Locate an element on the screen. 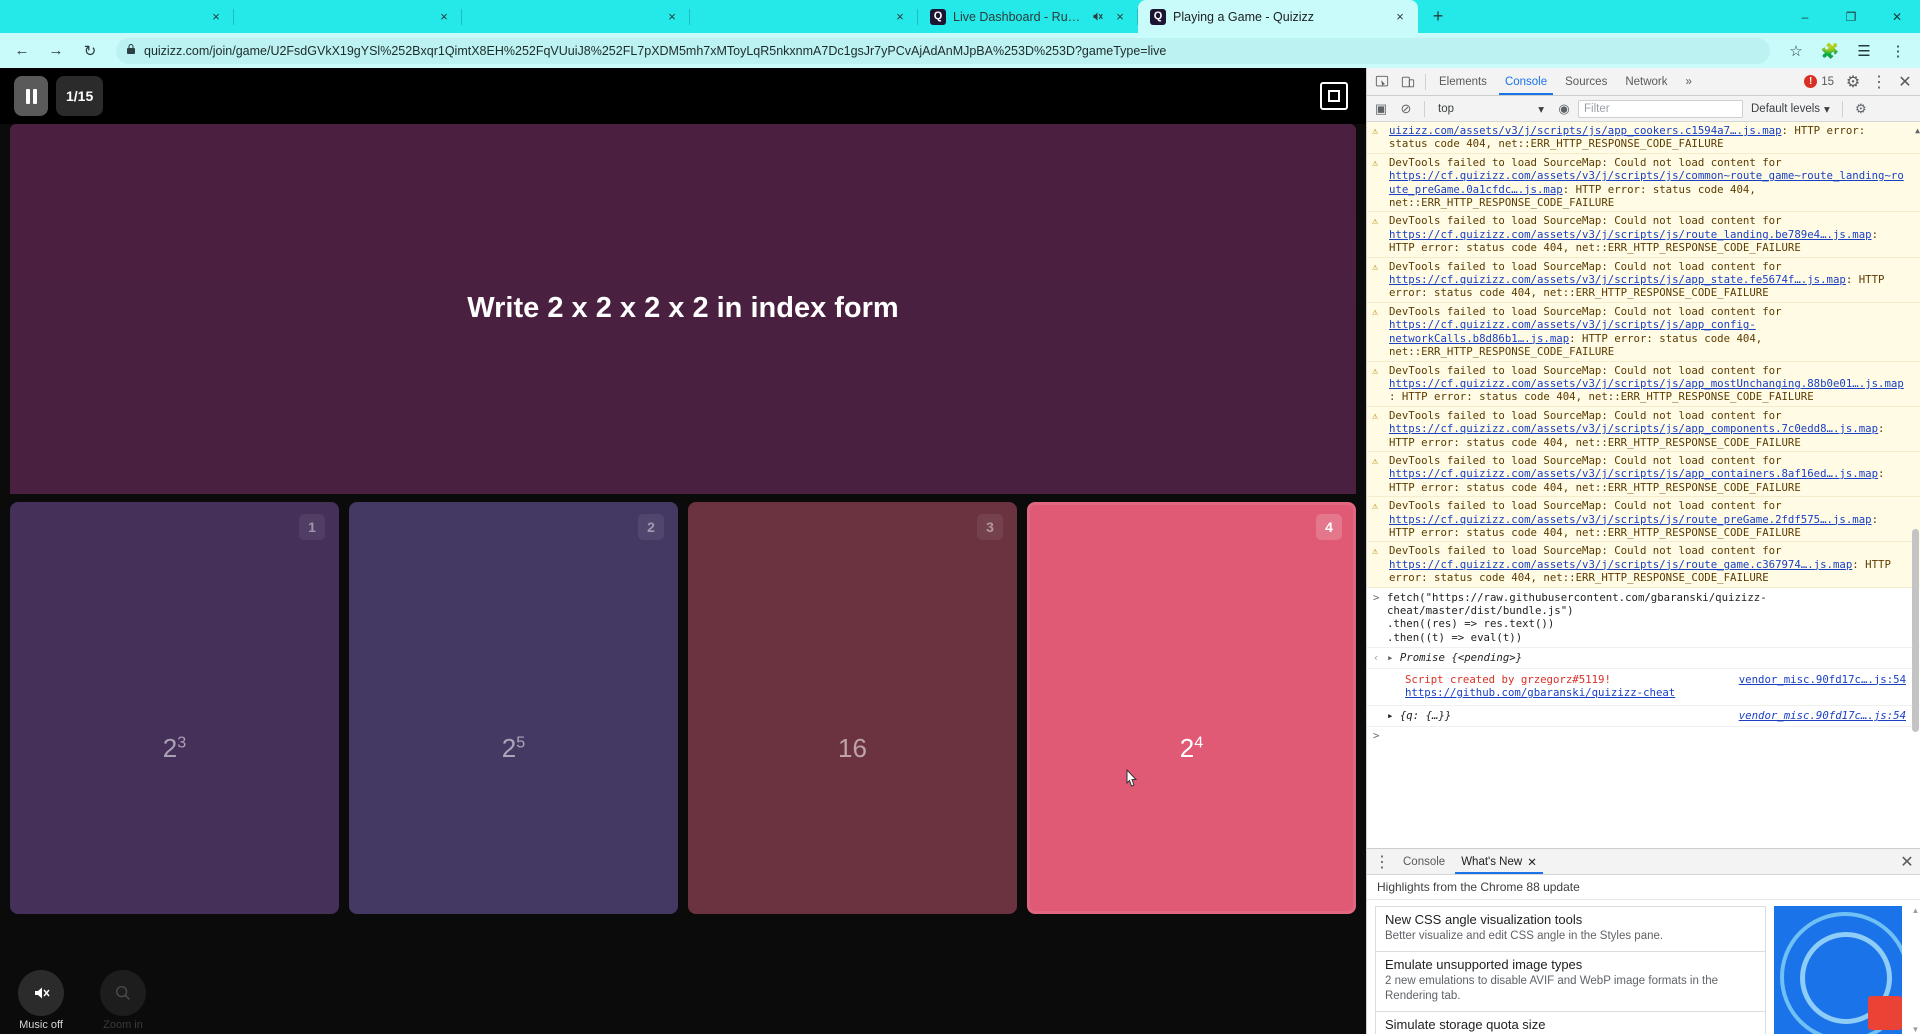 The image size is (1920, 1034). reload-button: ↻ is located at coordinates (90, 51).